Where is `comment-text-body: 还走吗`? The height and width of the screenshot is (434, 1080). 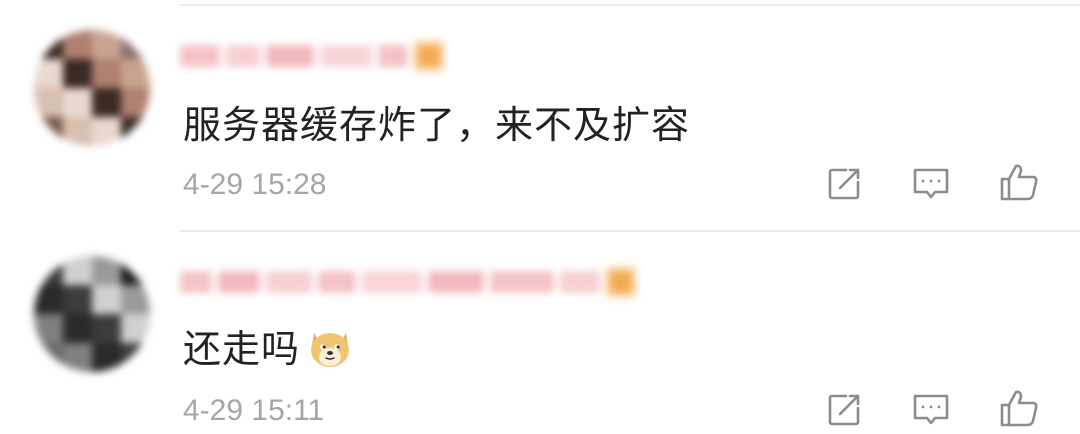 comment-text-body: 还走吗 is located at coordinates (242, 349).